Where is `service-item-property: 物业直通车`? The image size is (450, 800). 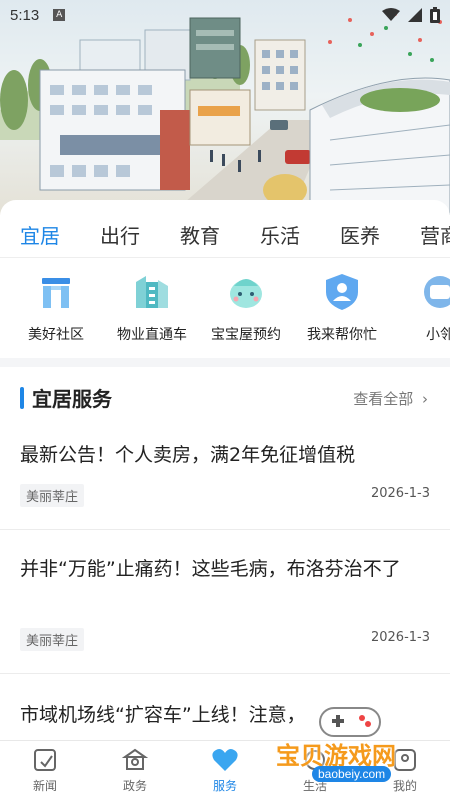 service-item-property: 物业直通车 is located at coordinates (152, 307).